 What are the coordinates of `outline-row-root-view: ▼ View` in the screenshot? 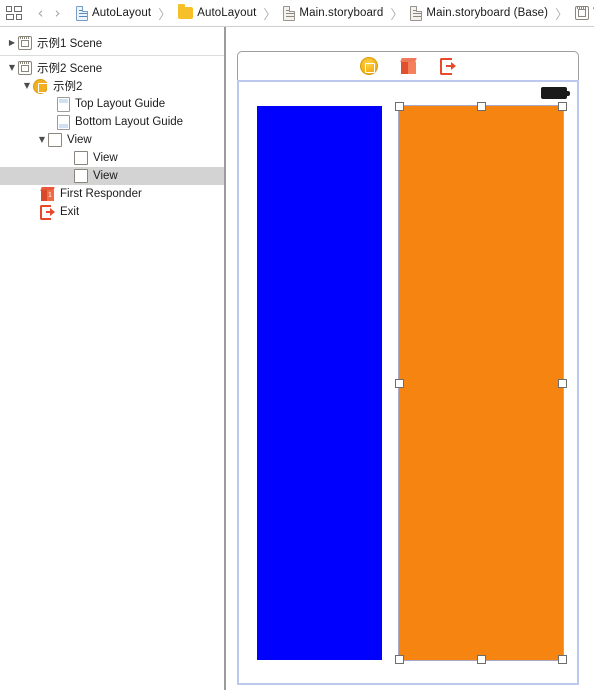 It's located at (112, 140).